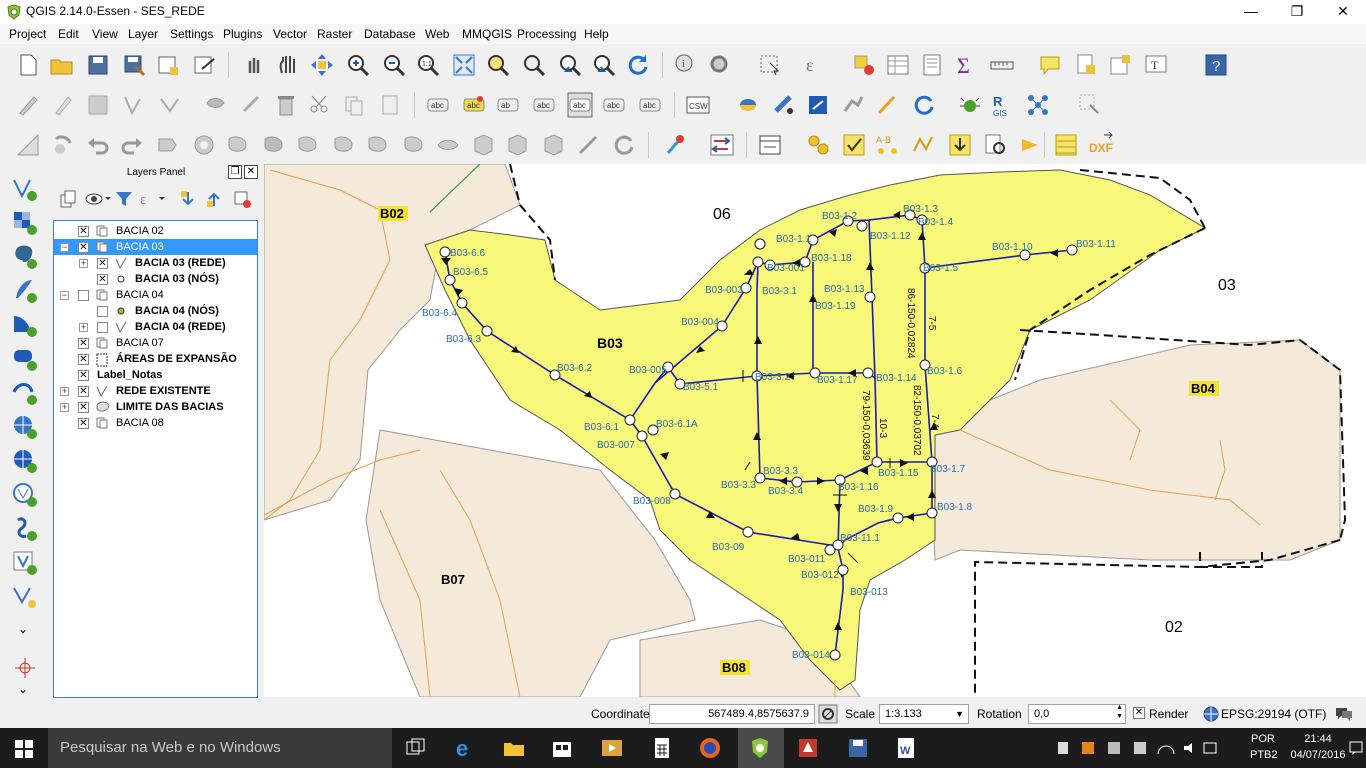 Image resolution: width=1366 pixels, height=768 pixels. Describe the element at coordinates (414, 145) in the screenshot. I see `reshape-features-icon` at that location.